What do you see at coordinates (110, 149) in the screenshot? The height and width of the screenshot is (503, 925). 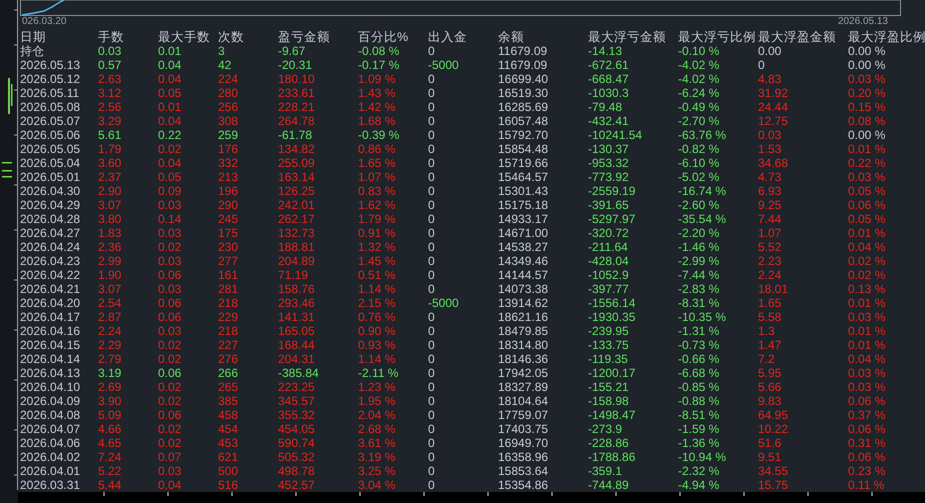 I see `table-cell-text: 1.79` at bounding box center [110, 149].